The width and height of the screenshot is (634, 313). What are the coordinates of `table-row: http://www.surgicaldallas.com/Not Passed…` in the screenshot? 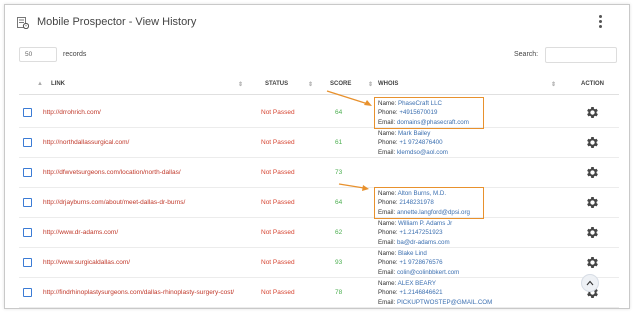 It's located at (319, 263).